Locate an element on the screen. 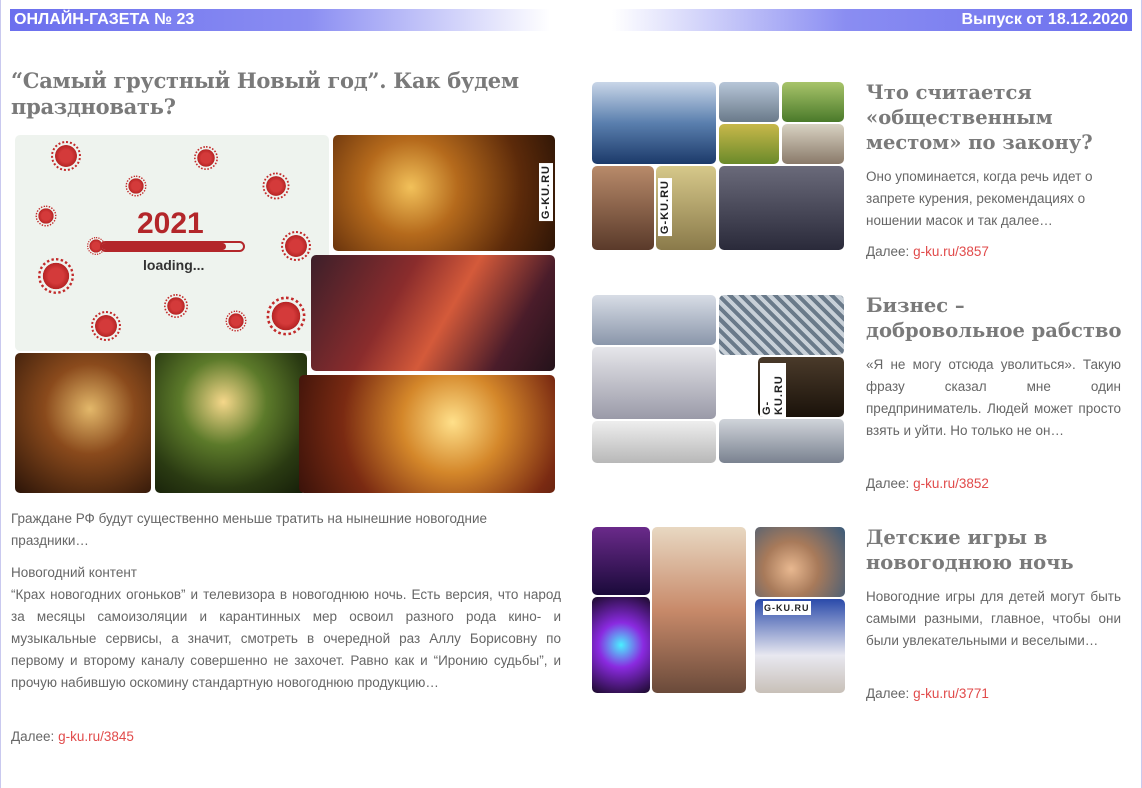 This screenshot has width=1142, height=788. main-article-link: g-ku.ru/3845 is located at coordinates (96, 736).